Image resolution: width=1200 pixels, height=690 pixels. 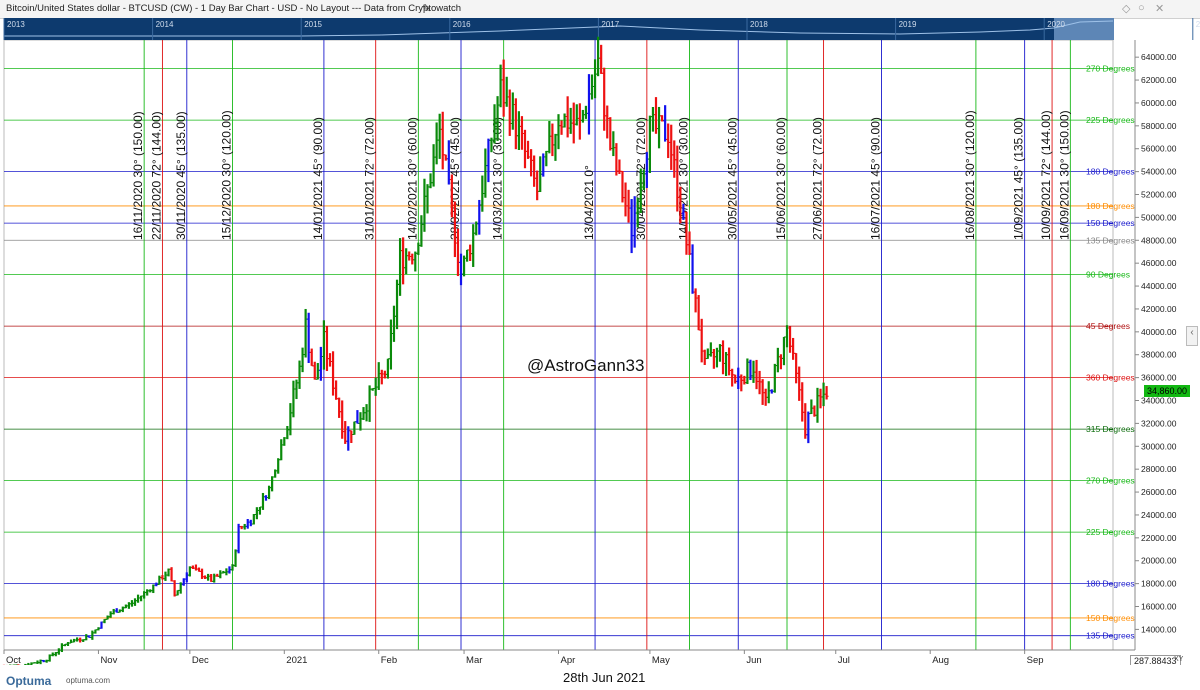 What do you see at coordinates (1178, 659) in the screenshot?
I see `xy-mode-label: XY` at bounding box center [1178, 659].